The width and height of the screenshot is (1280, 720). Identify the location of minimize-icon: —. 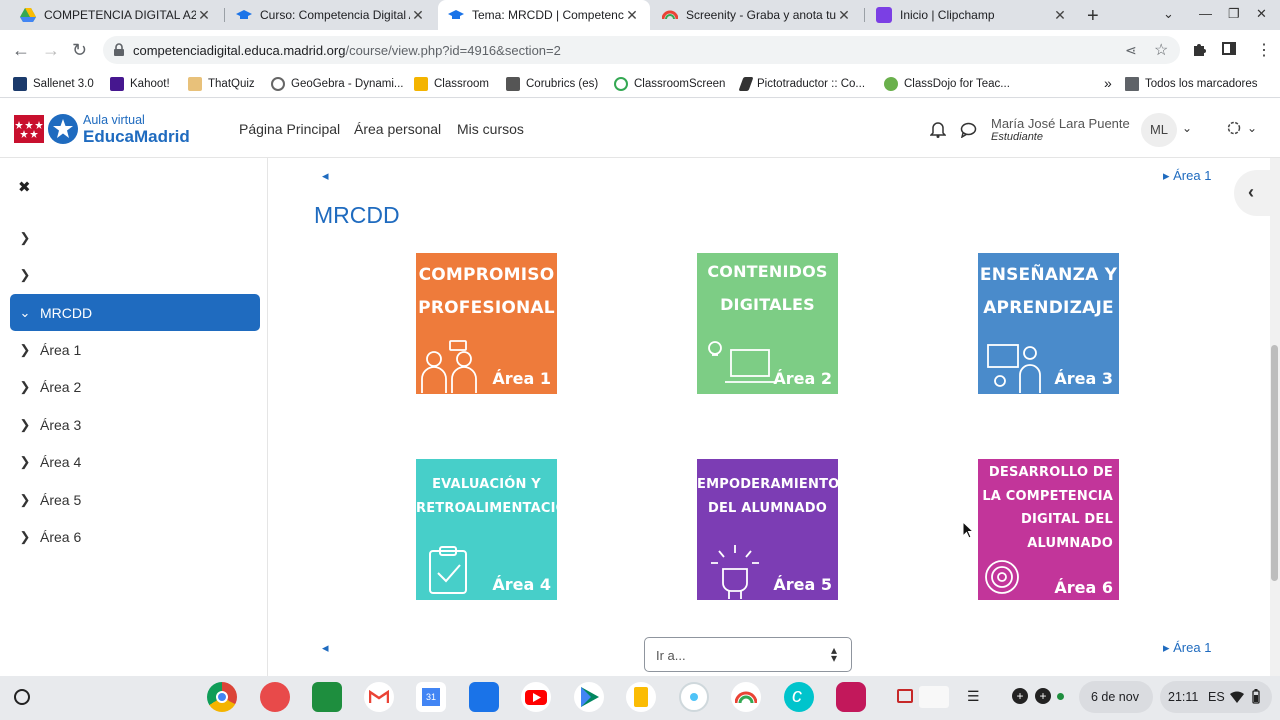
(1205, 13).